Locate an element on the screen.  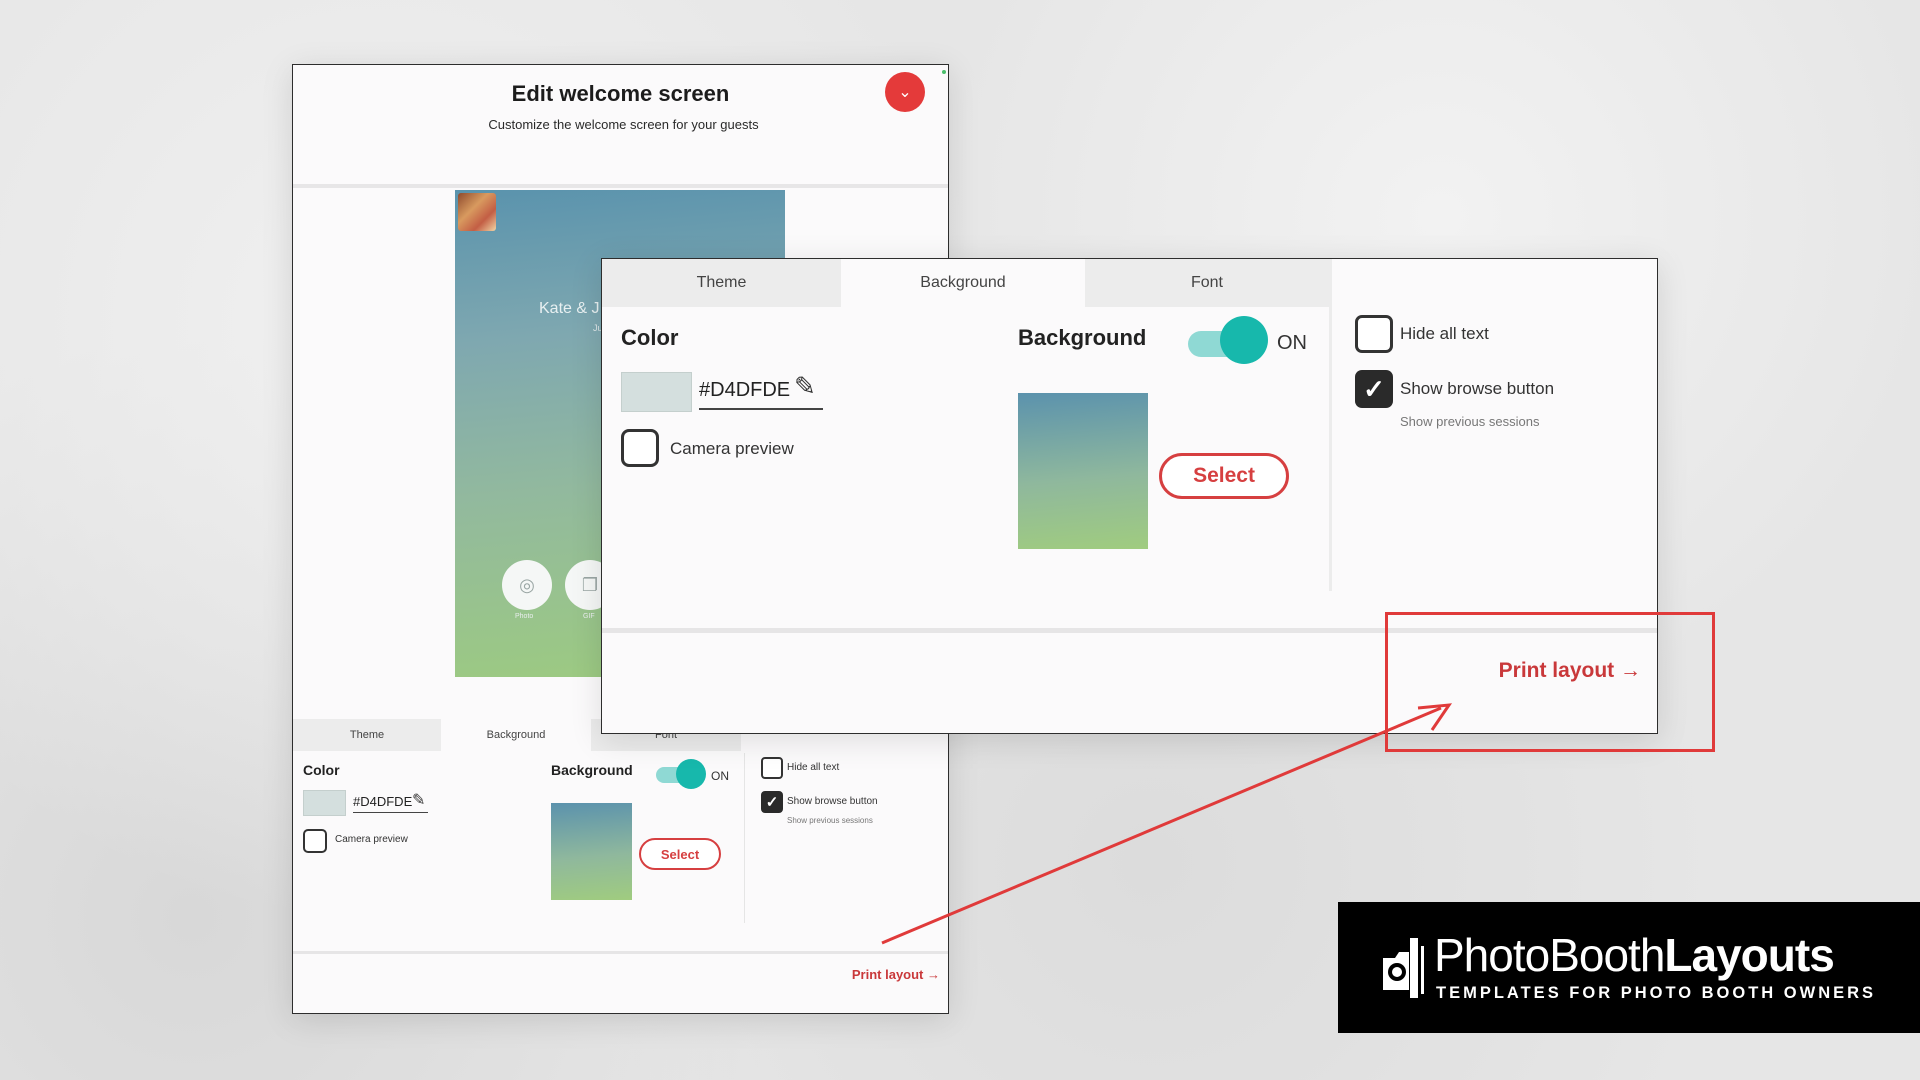
photo-mode-label: Photo is located at coordinates (524, 616).